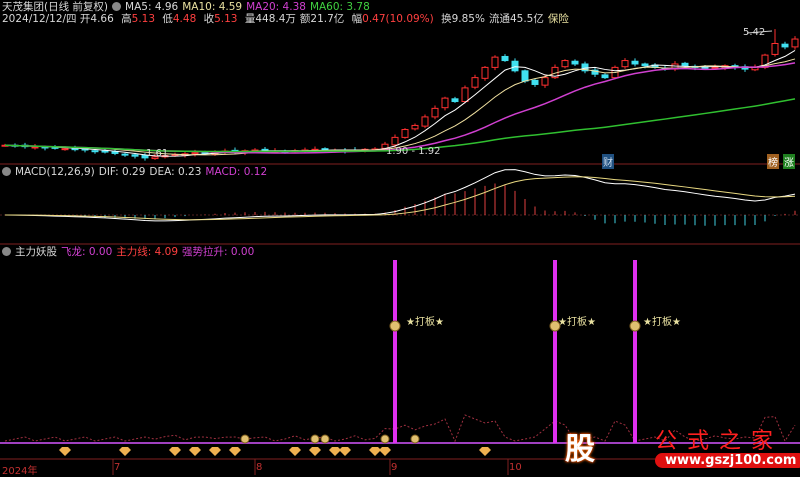  I want to click on high-value: 5.13, so click(143, 19).